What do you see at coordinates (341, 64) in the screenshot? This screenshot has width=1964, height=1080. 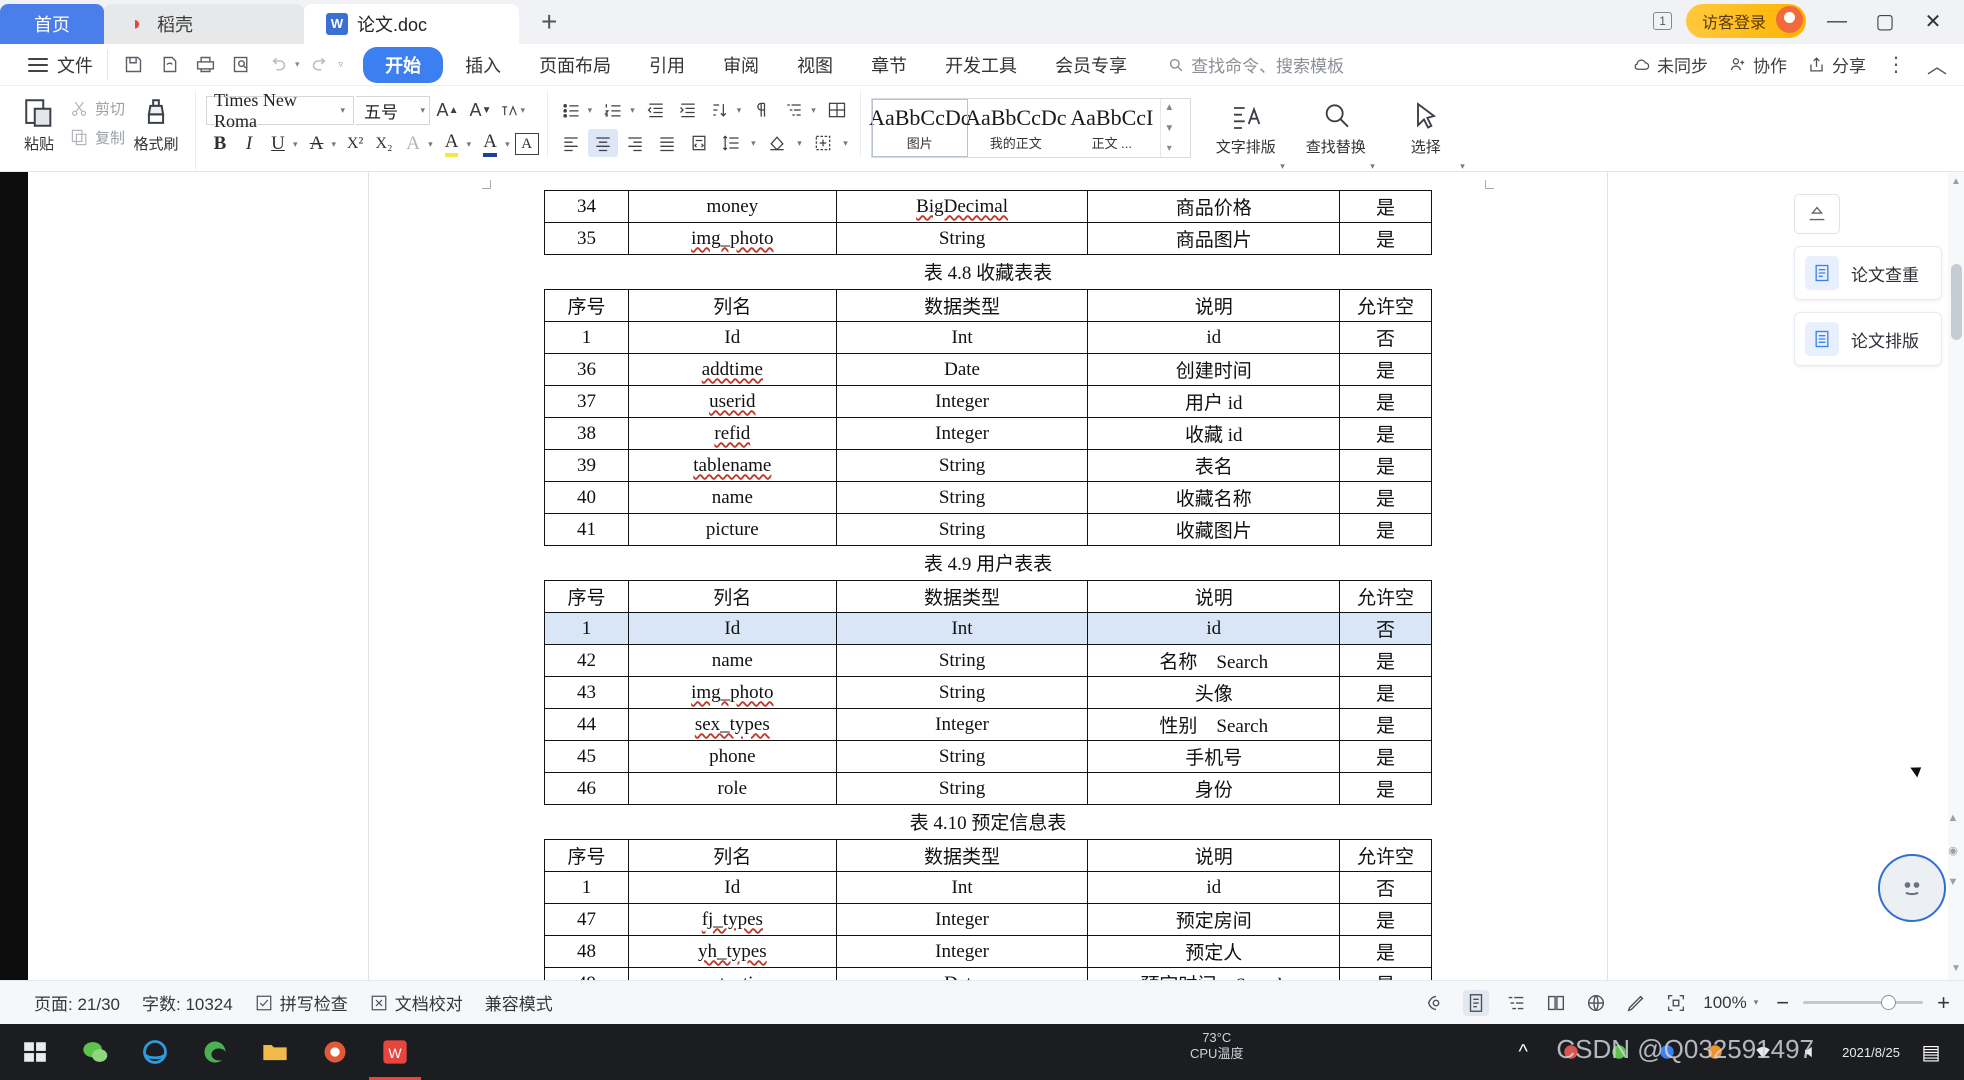 I see `customize-qat-icon: ▿` at bounding box center [341, 64].